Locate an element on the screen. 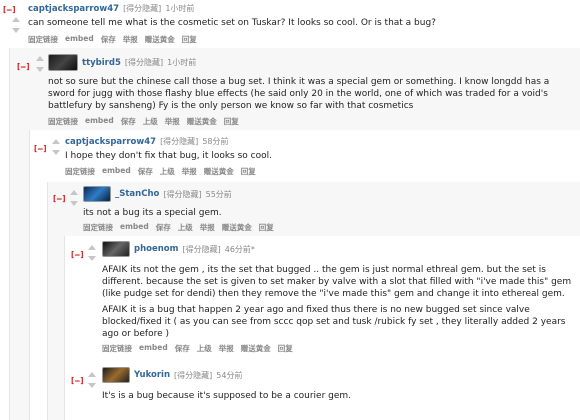 Image resolution: width=580 pixels, height=420 pixels. comment-tagline: Yukorin [得分隐藏] 54分前 is located at coordinates (172, 375).